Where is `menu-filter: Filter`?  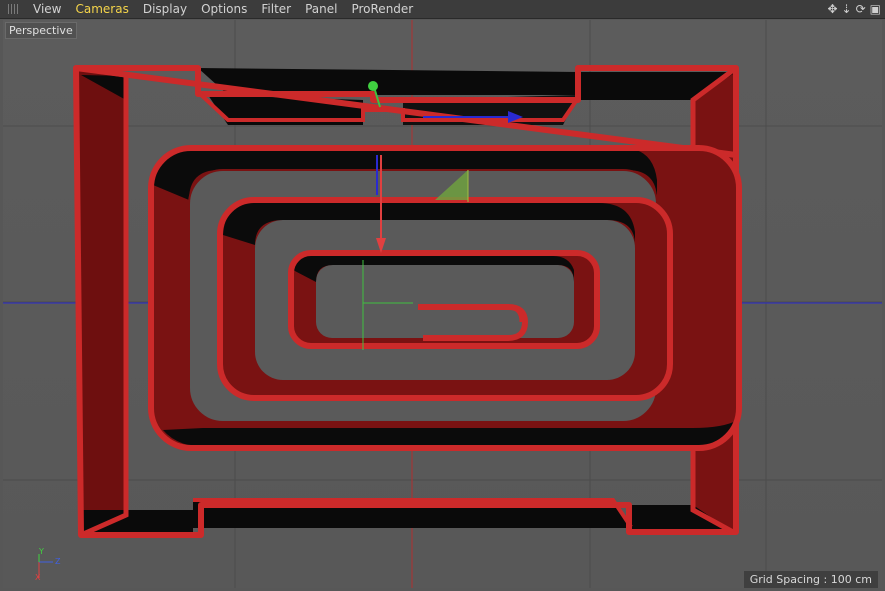 menu-filter: Filter is located at coordinates (276, 9).